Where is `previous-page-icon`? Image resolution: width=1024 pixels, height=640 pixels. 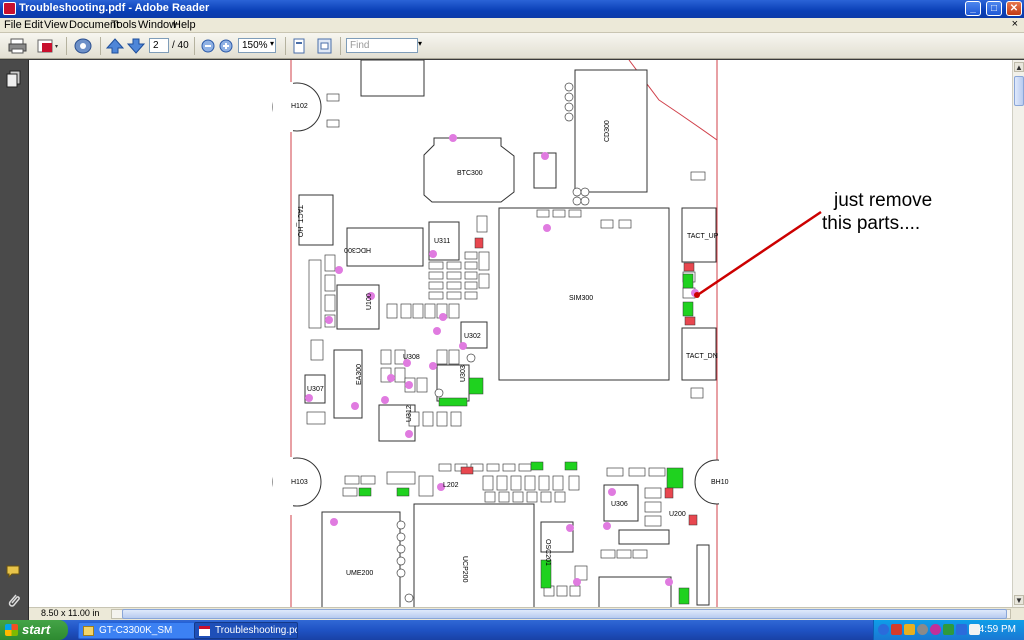 previous-page-icon is located at coordinates (115, 46).